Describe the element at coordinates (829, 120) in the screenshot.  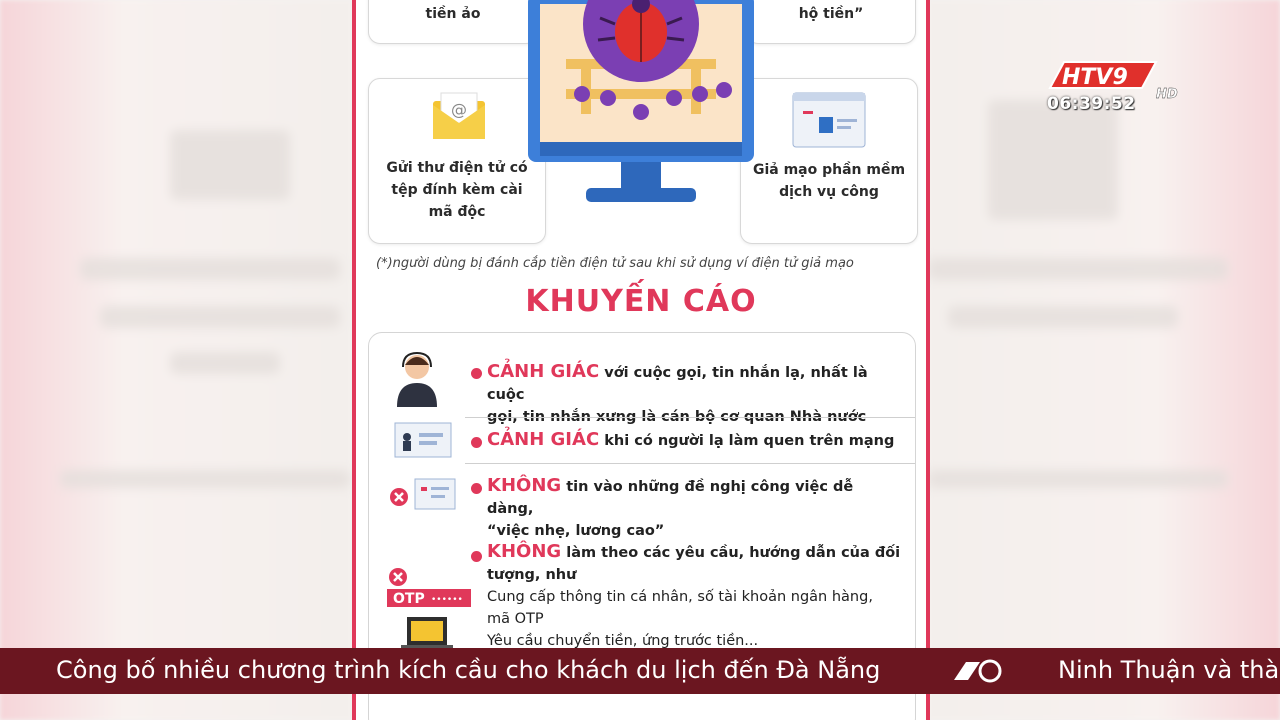
I see `fake-software-window-icon` at that location.